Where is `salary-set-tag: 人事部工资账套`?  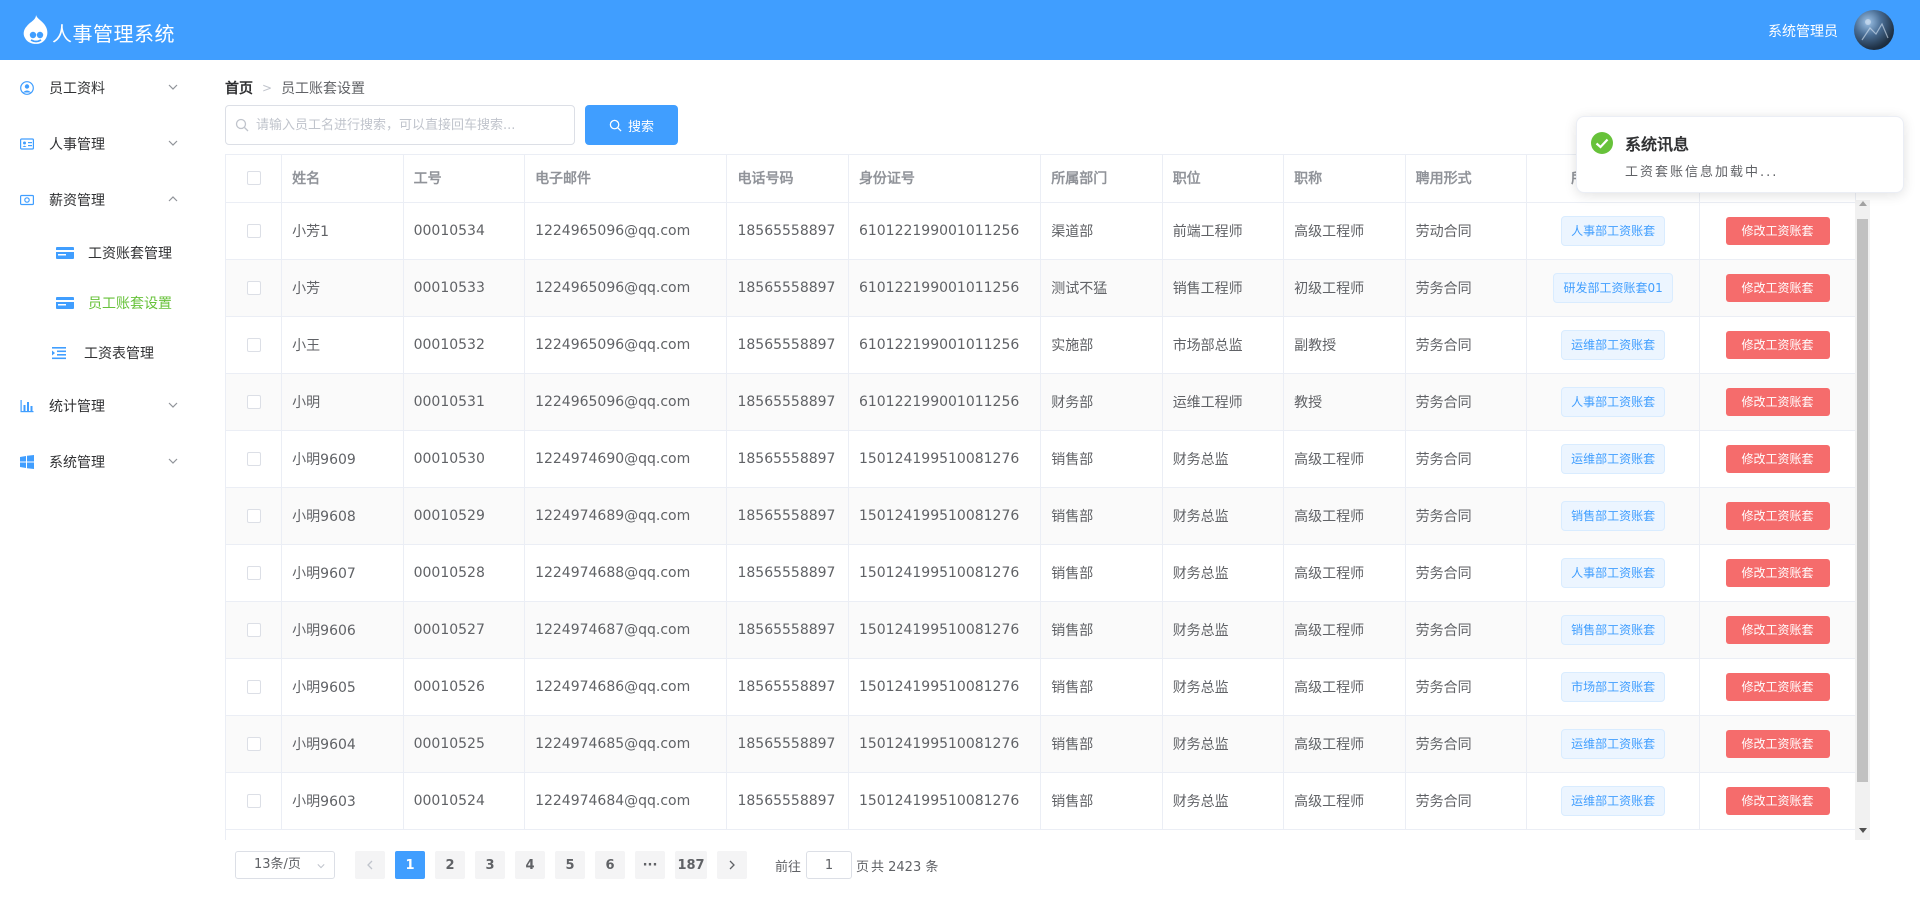
salary-set-tag: 人事部工资账套 is located at coordinates (1613, 572).